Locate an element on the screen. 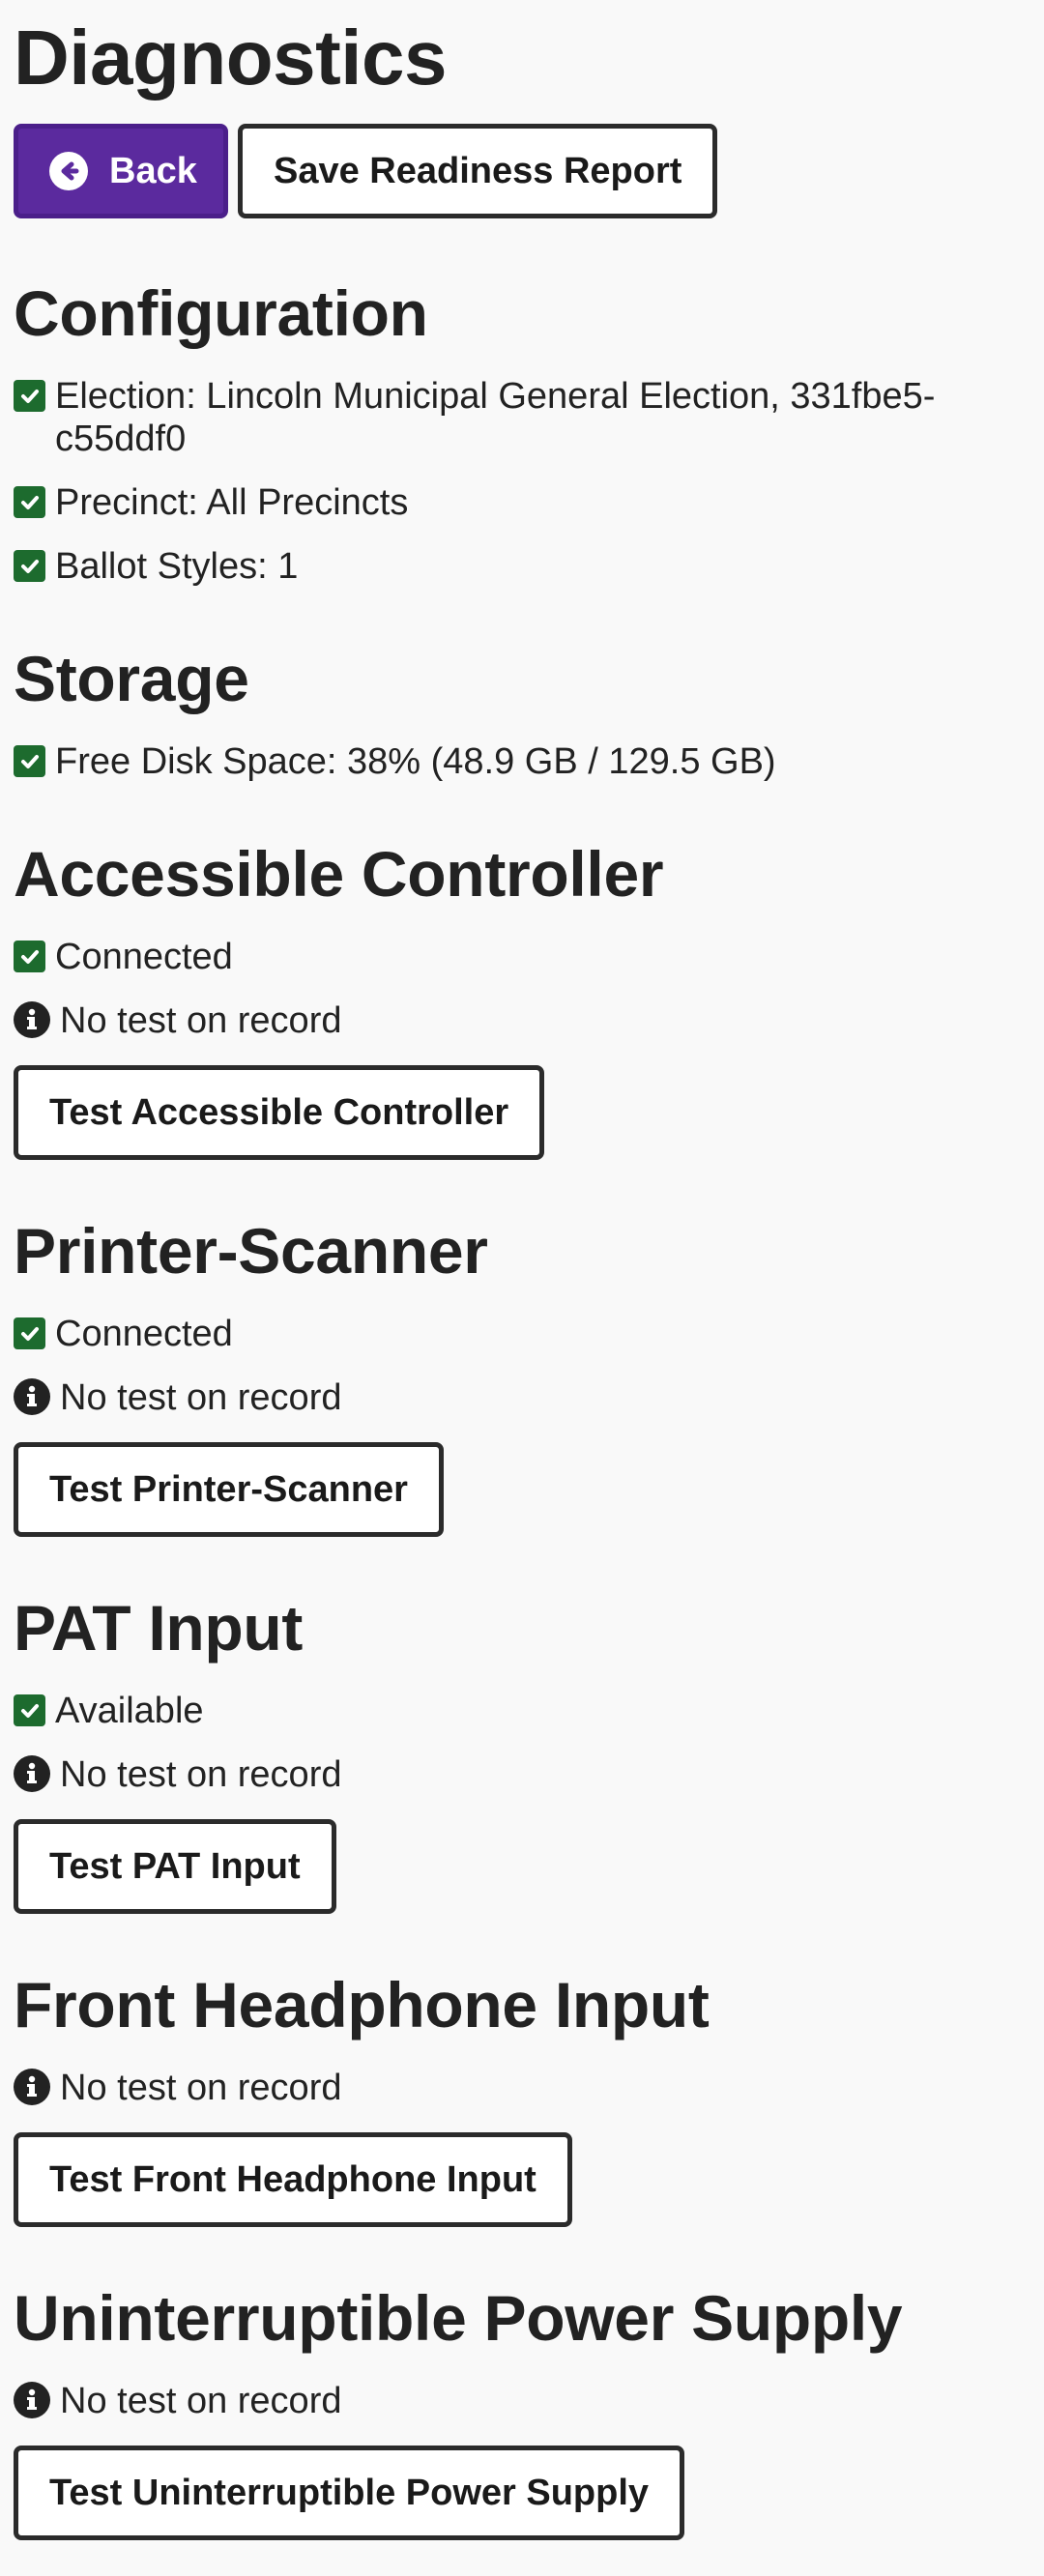  test-ups-button: Test Uninterruptible Power Supply is located at coordinates (349, 2493).